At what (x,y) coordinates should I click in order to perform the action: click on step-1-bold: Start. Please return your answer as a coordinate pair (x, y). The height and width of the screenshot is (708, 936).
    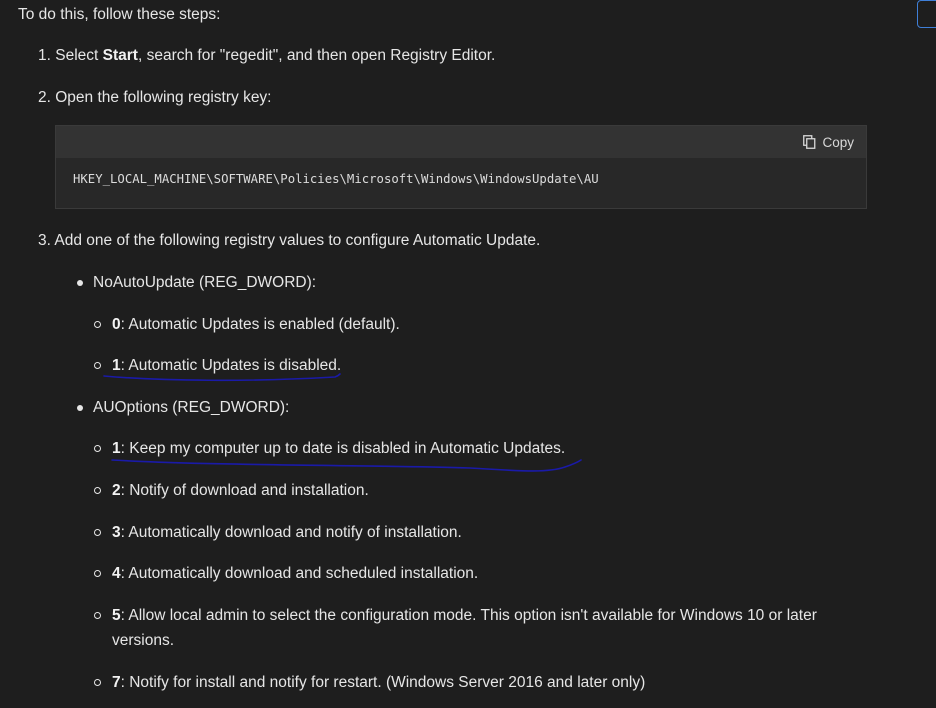
    Looking at the image, I should click on (120, 55).